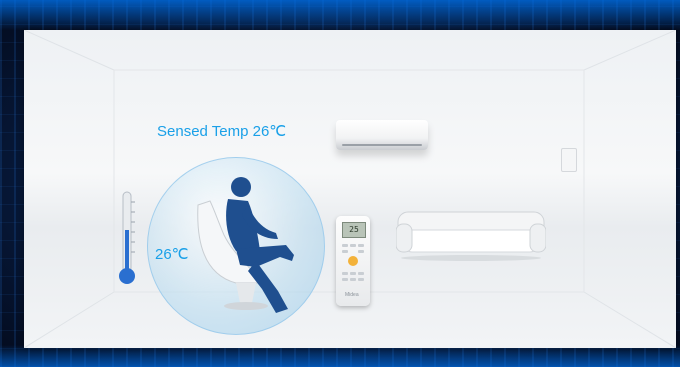 This screenshot has width=680, height=367. I want to click on sofa-icon, so click(471, 236).